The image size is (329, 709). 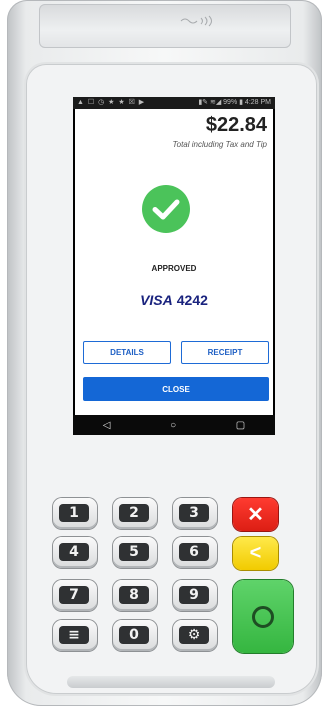 I want to click on contactless-icon, so click(x=196, y=21).